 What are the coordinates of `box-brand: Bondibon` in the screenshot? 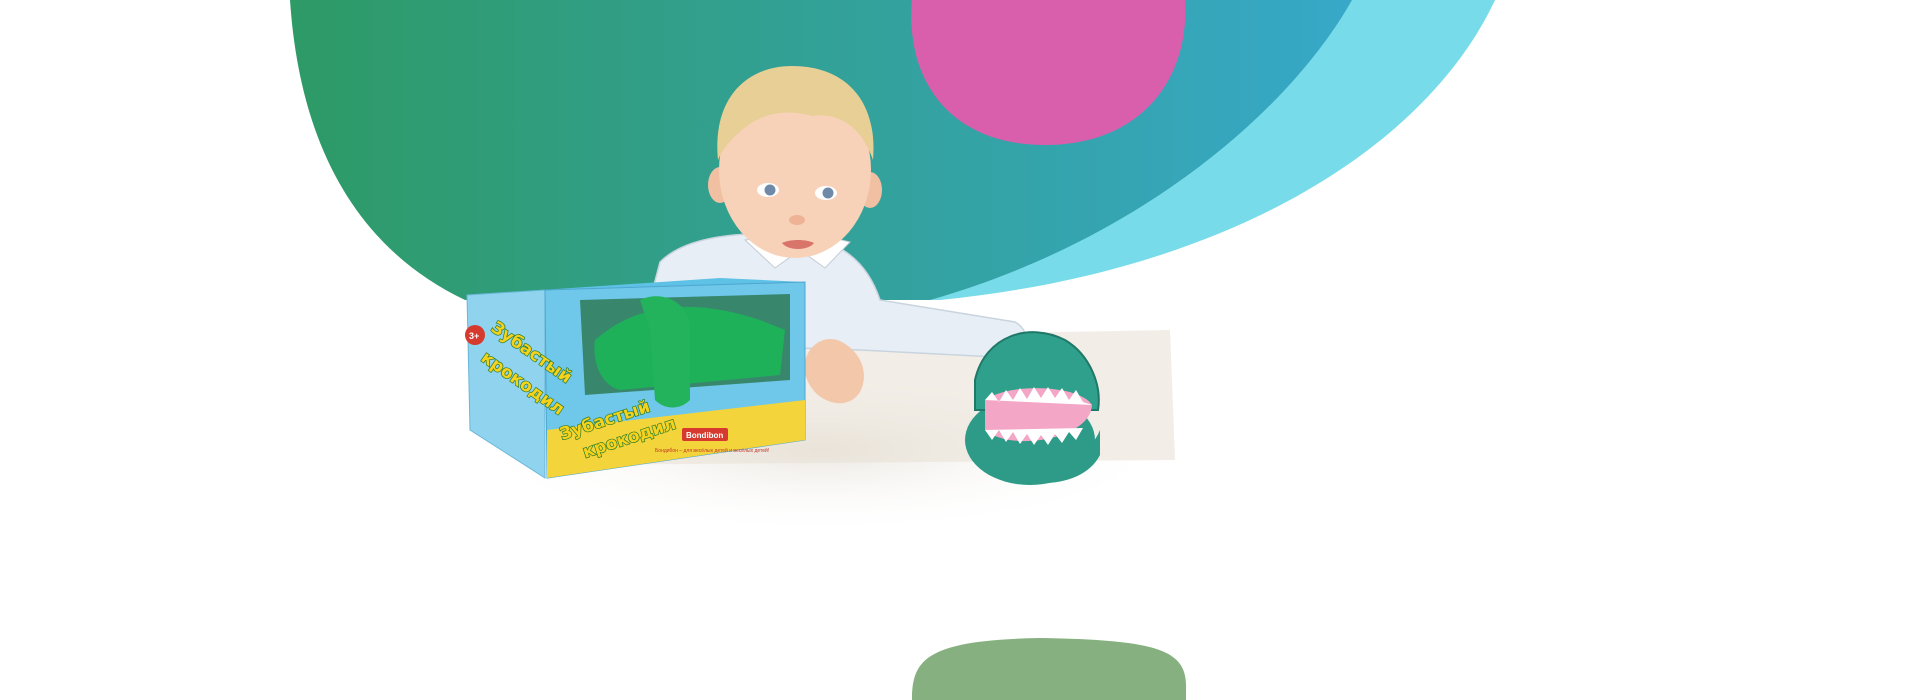 It's located at (704, 435).